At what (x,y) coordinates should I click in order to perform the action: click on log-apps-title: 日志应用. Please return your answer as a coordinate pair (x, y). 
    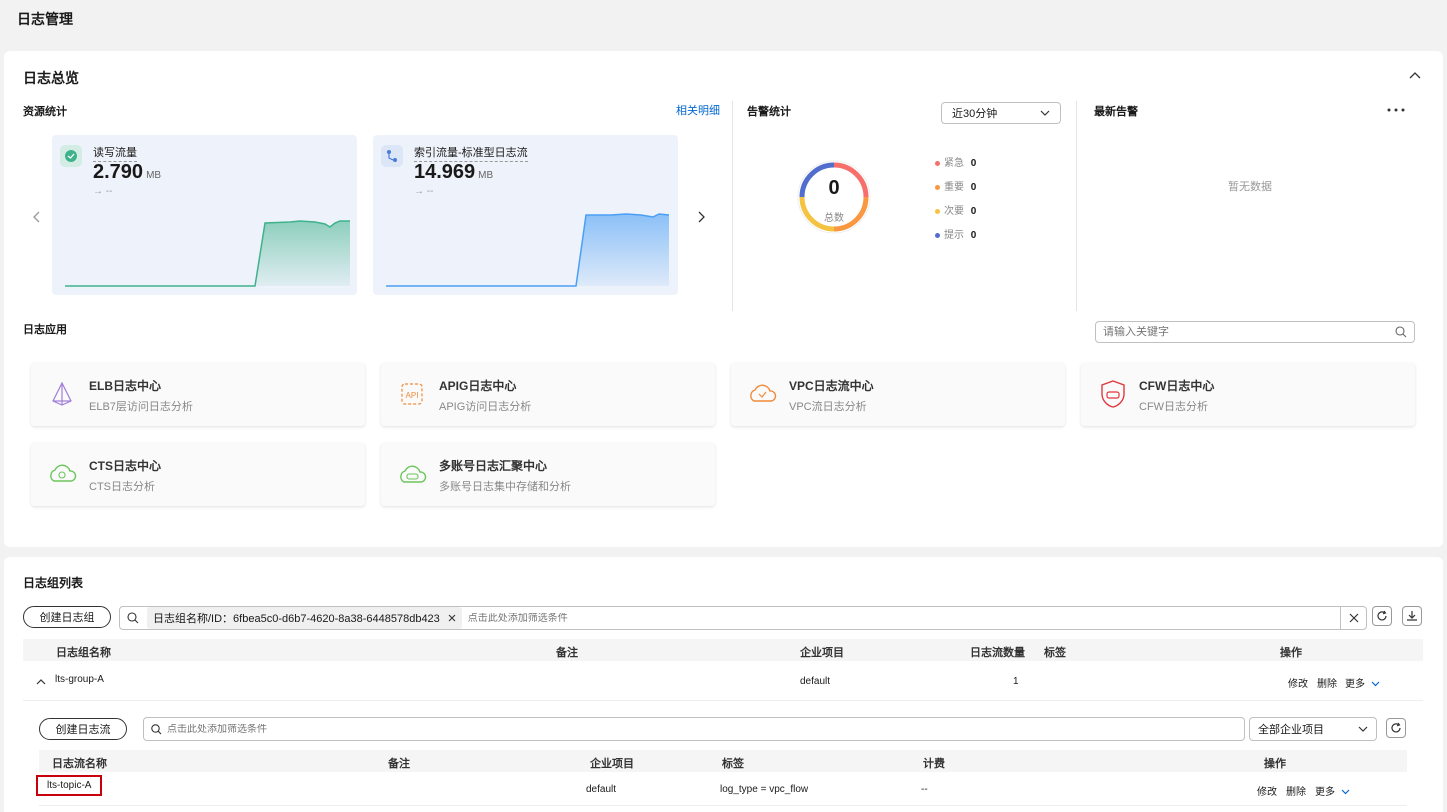
    Looking at the image, I should click on (45, 330).